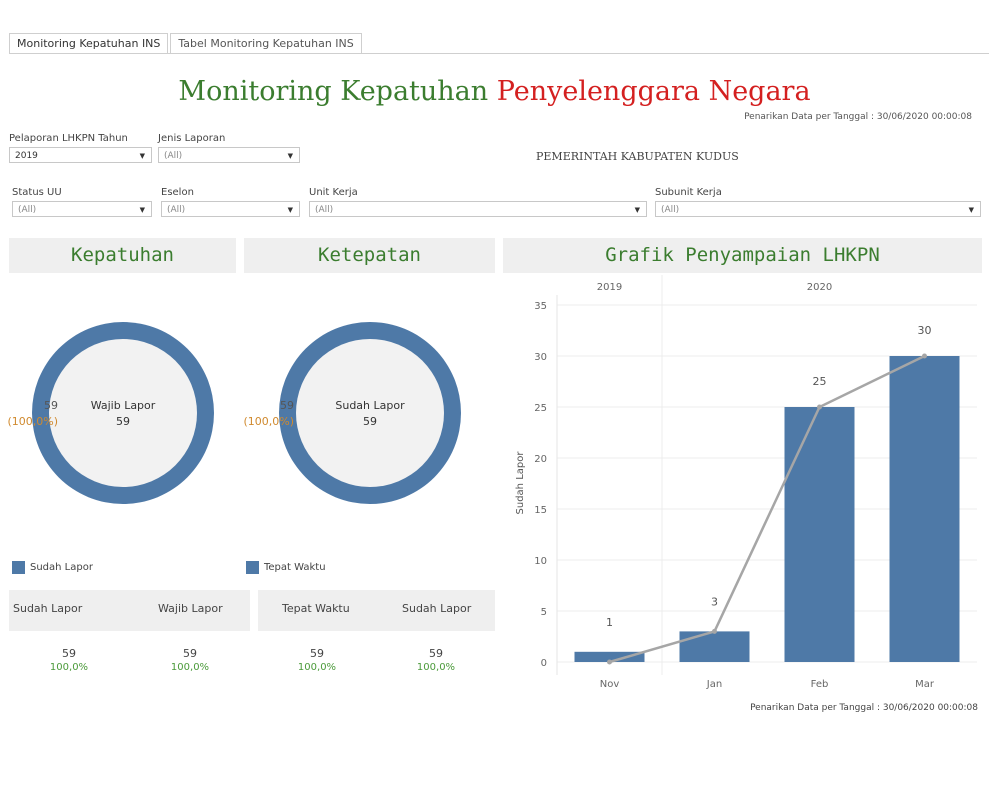 The image size is (989, 794). I want to click on filter-jenis: Jenis Laporan (All) ▼, so click(229, 148).